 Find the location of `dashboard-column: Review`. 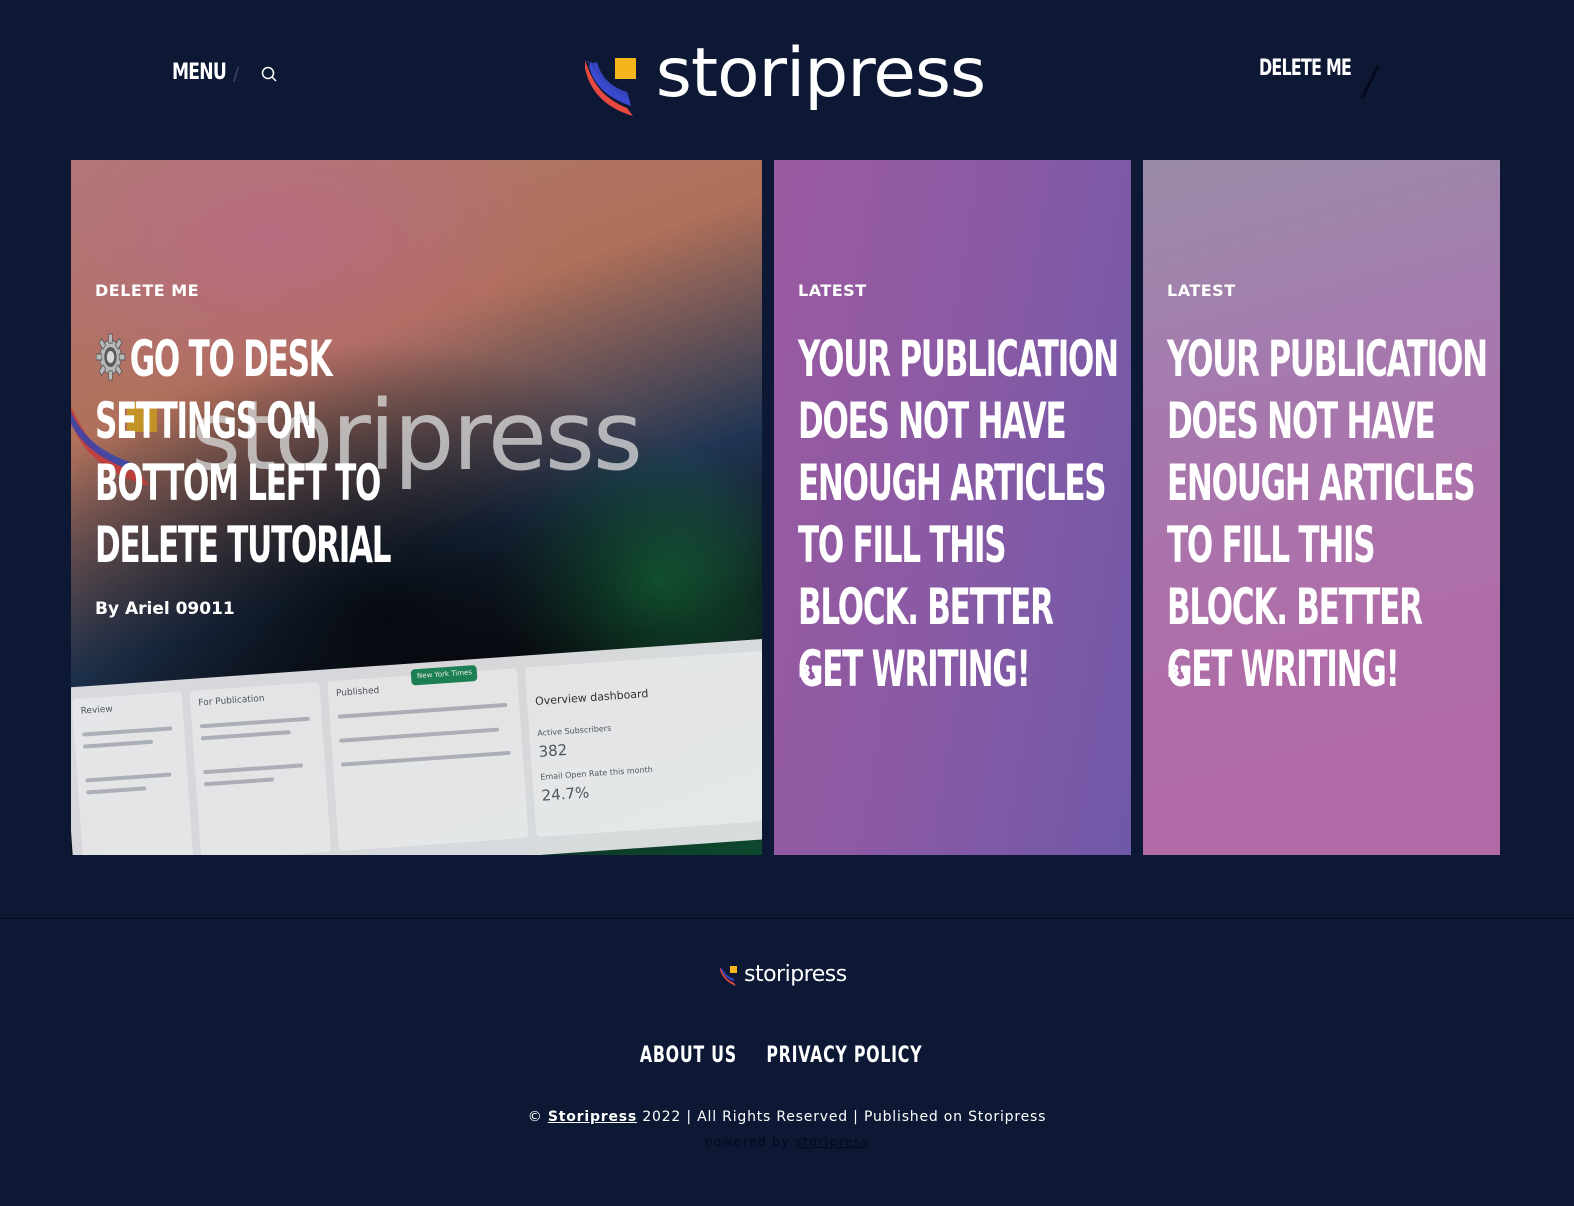

dashboard-column: Review is located at coordinates (132, 773).